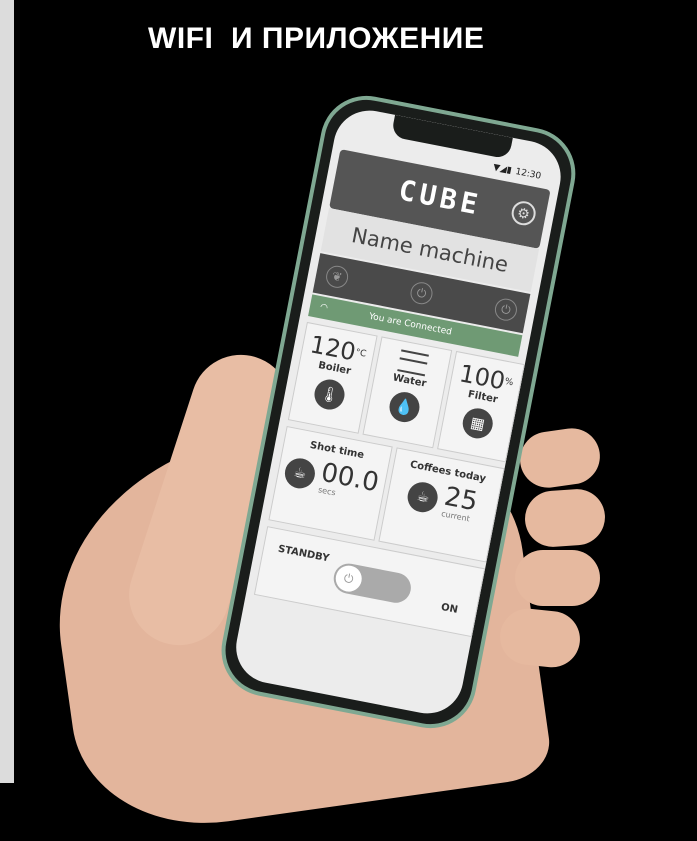  I want to click on boiler-card: 120°C Boiler 🌡, so click(332, 377).